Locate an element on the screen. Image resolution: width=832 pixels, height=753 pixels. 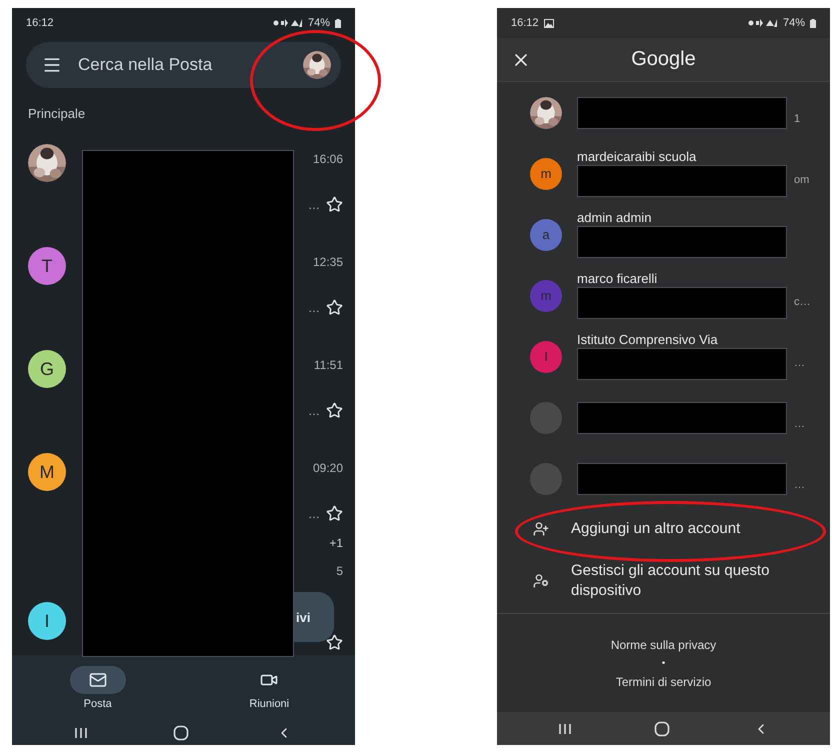
email-time: 5 is located at coordinates (339, 571).